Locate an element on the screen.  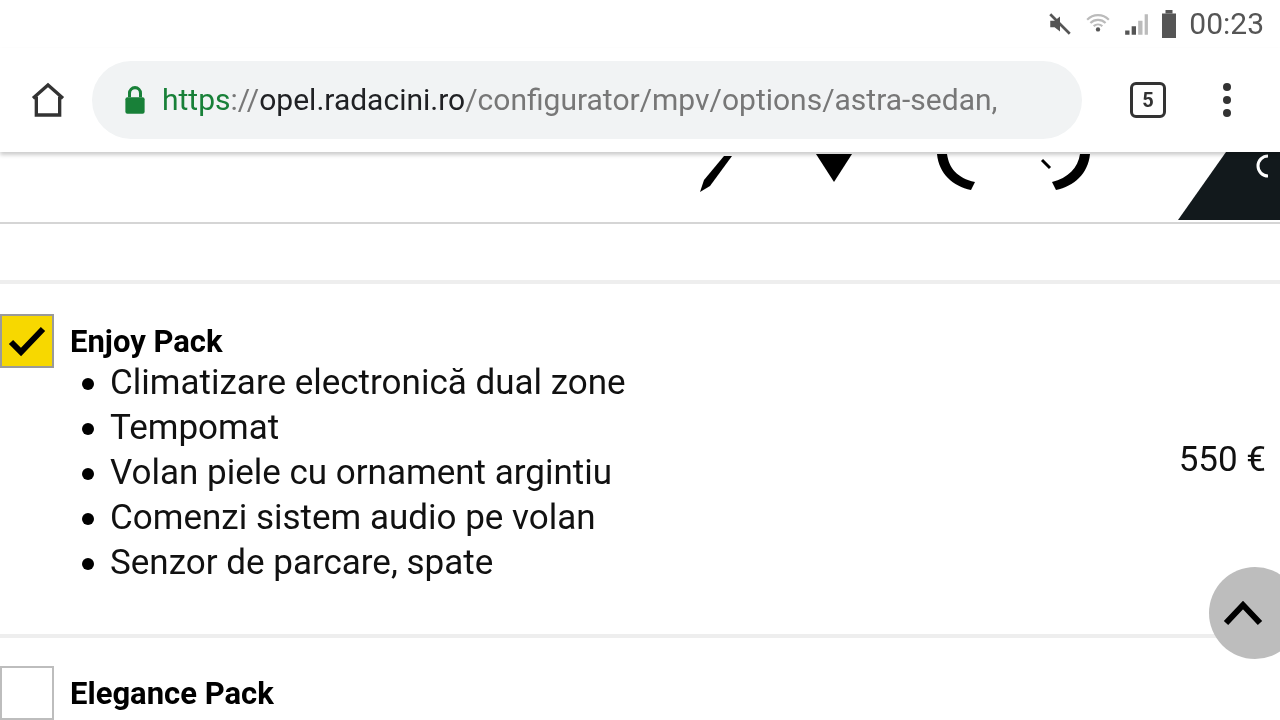
feature-item: Volan piele cu ornament argintiu is located at coordinates (361, 473).